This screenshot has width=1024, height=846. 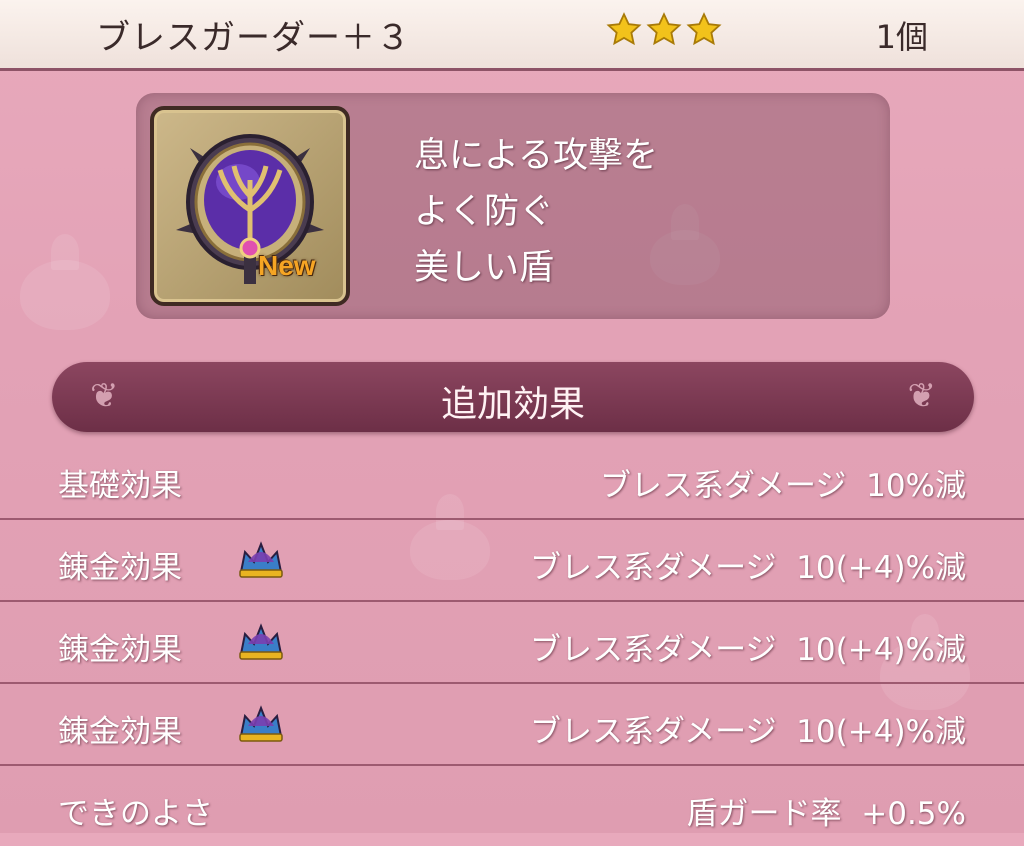 I want to click on background-slime-shape, so click(x=65, y=282).